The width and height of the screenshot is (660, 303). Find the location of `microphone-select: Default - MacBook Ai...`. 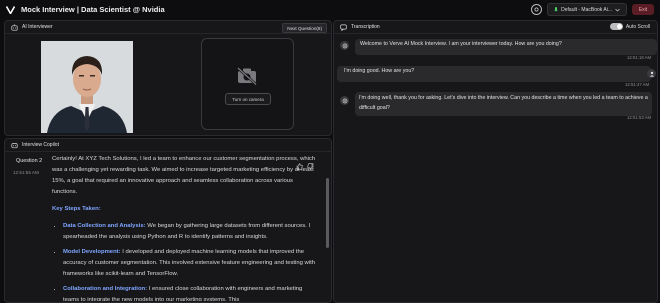

microphone-select: Default - MacBook Ai... is located at coordinates (587, 9).